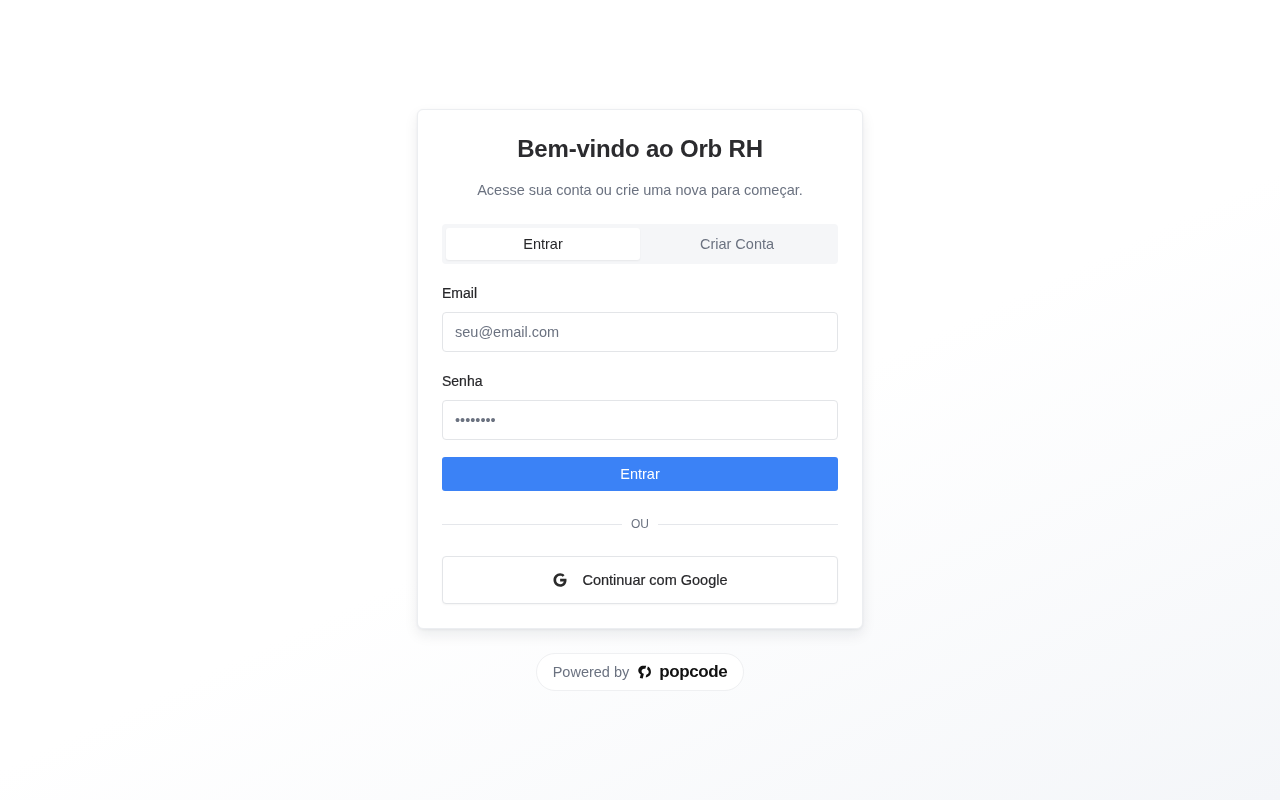  What do you see at coordinates (591, 672) in the screenshot?
I see `powered-by-text: Powered by` at bounding box center [591, 672].